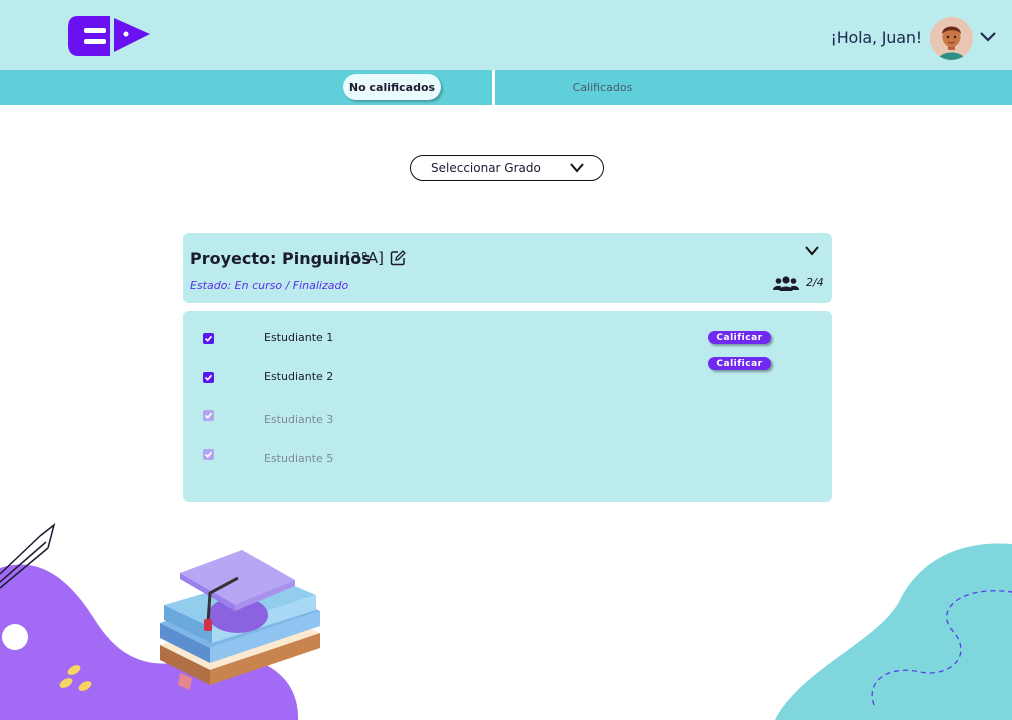 The image size is (1012, 720). I want to click on student-name: Estudiante 5, so click(299, 458).